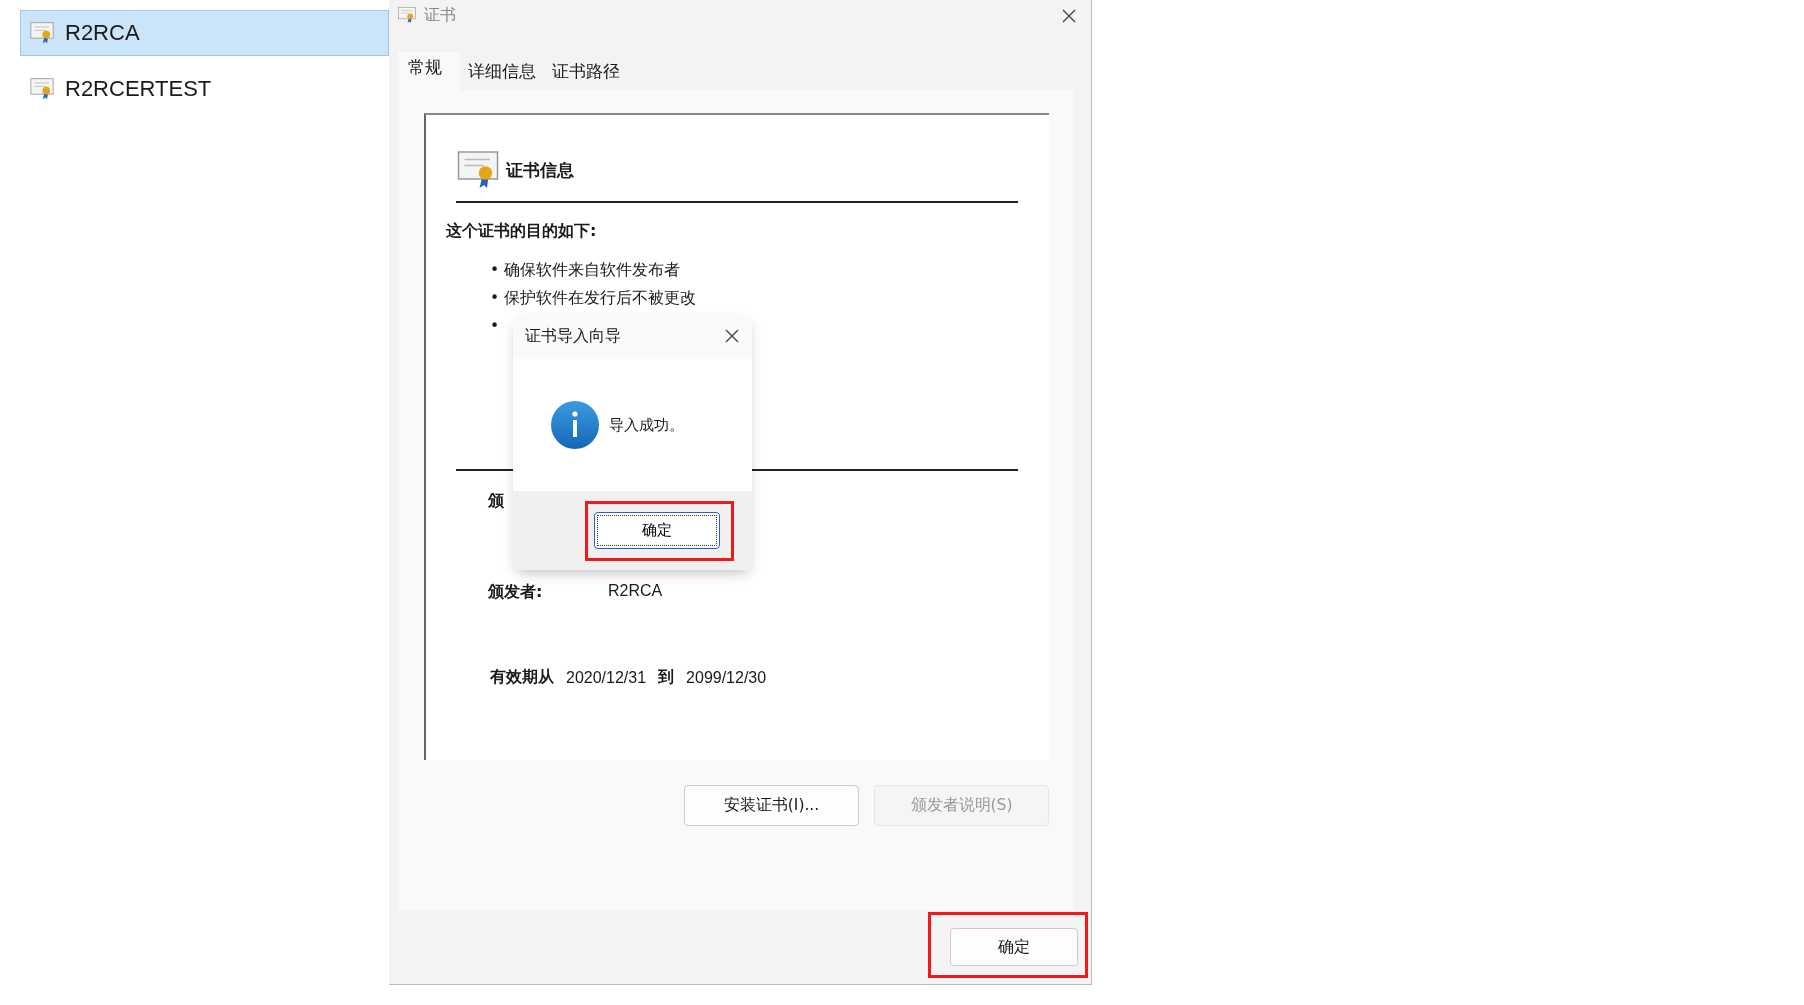 The width and height of the screenshot is (1804, 1005). I want to click on field-label: 颁发者:, so click(516, 593).